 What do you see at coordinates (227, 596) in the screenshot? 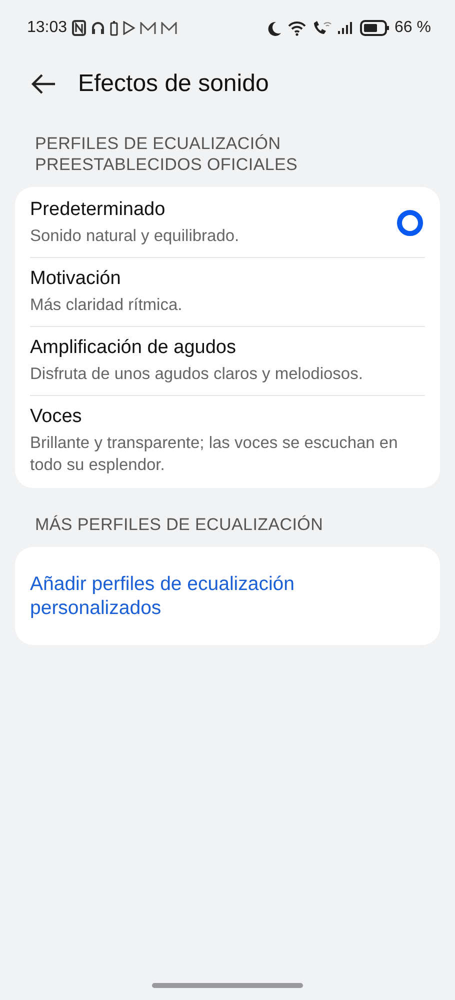
I see `add-profile-link: Añadir perfiles de ecualización personalizados` at bounding box center [227, 596].